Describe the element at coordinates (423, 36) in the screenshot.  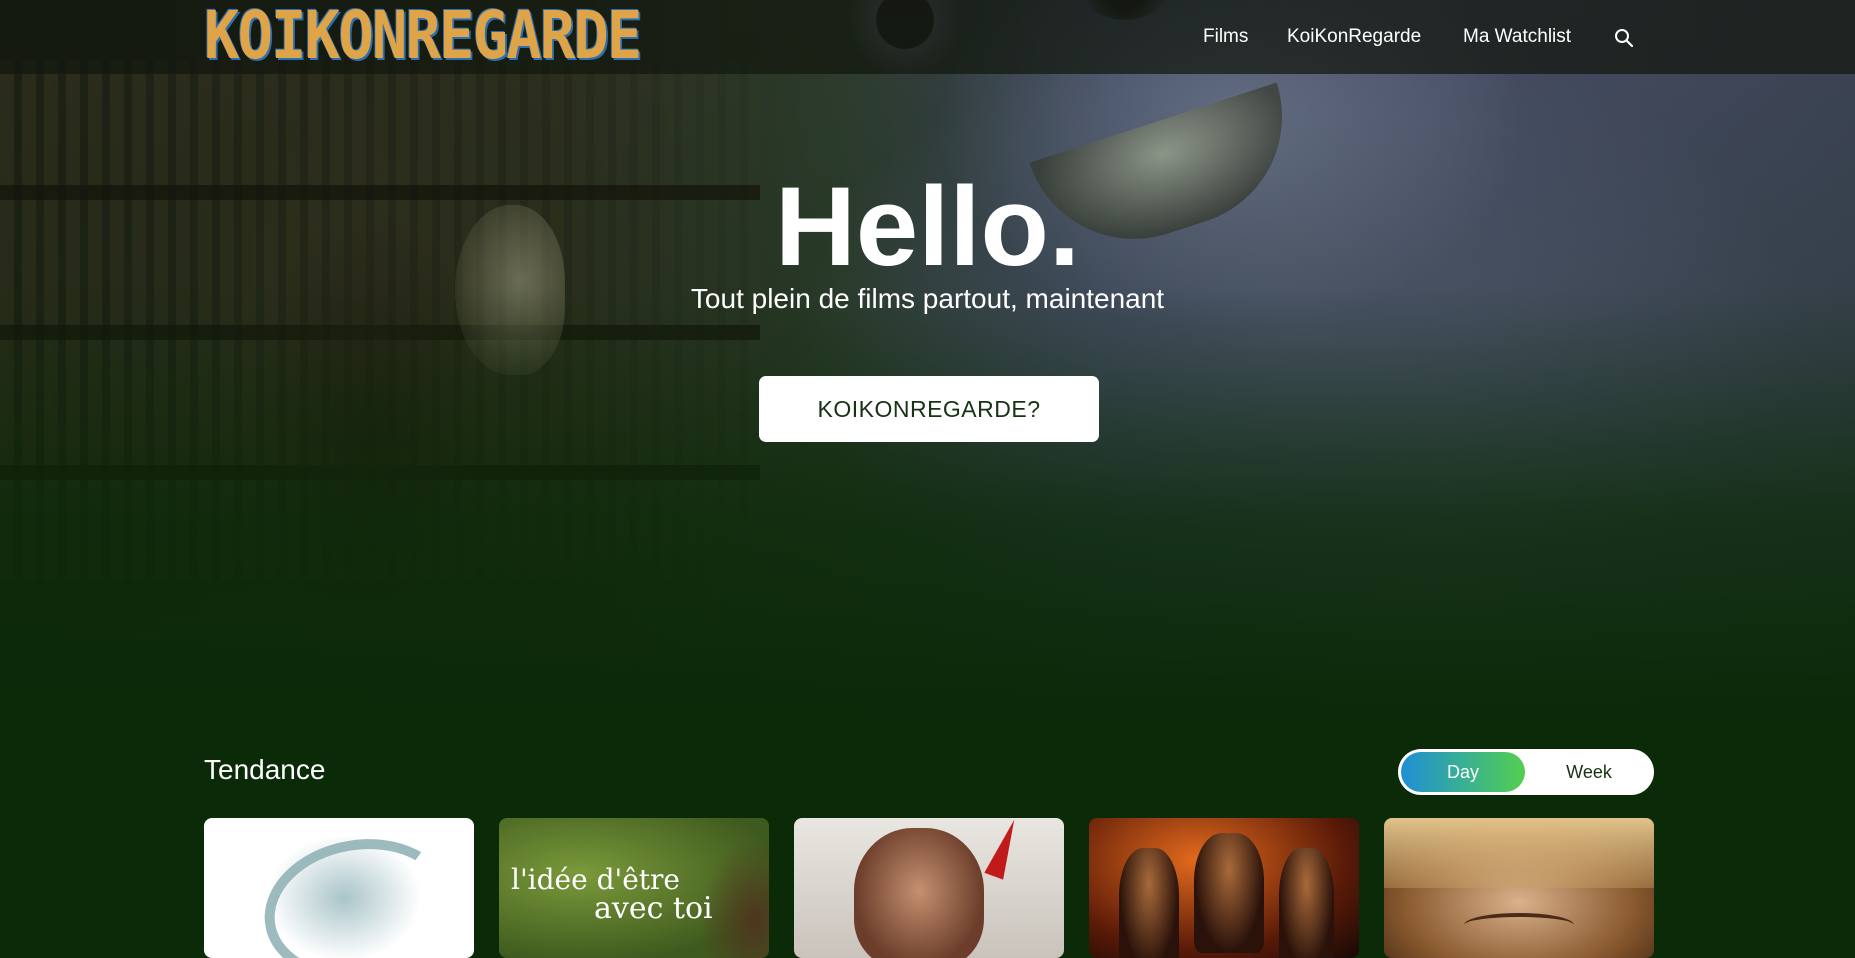
I see `site-logo: KOIKONREGARDE` at that location.